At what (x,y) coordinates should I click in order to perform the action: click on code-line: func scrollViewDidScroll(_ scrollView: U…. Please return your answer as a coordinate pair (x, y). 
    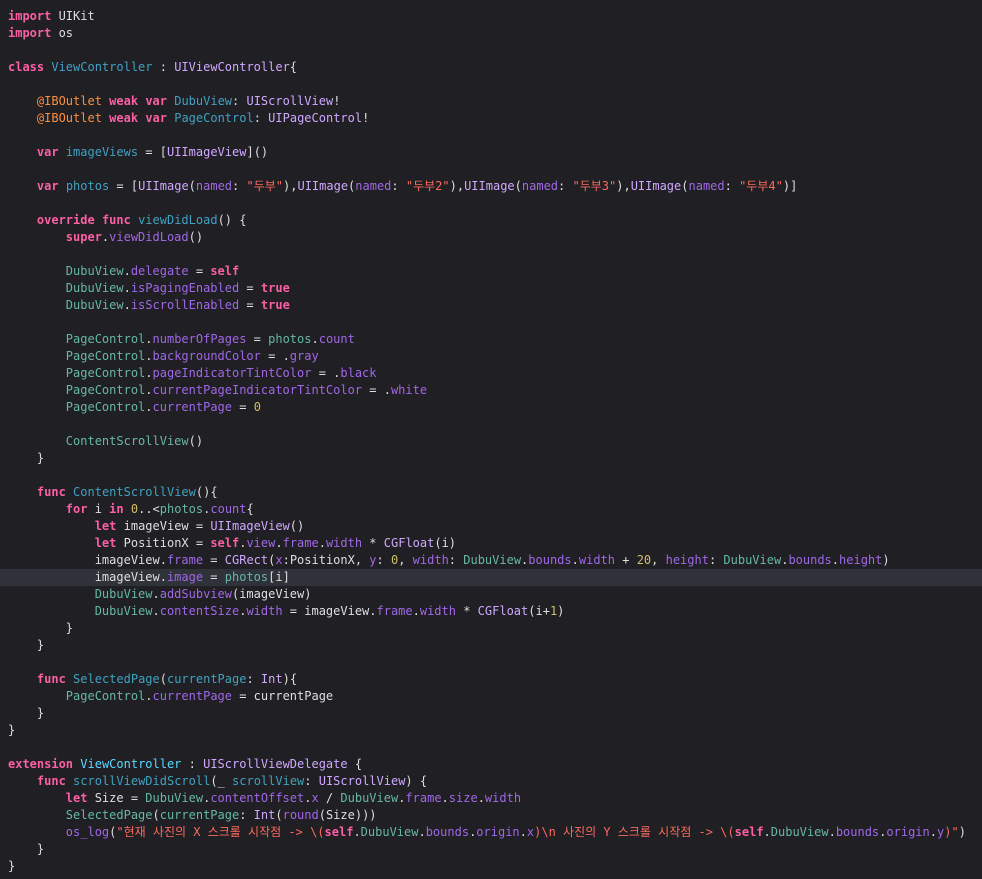
    Looking at the image, I should click on (491, 781).